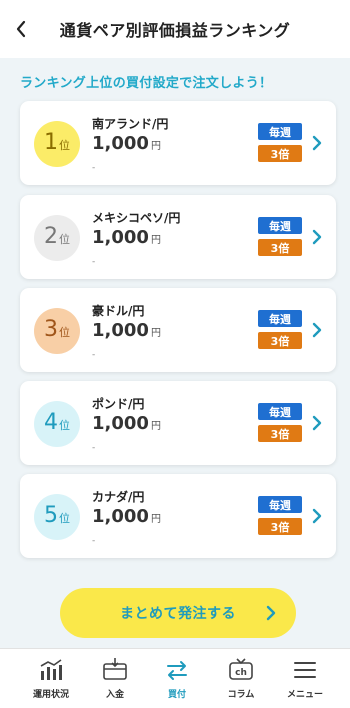 This screenshot has height=708, width=350. What do you see at coordinates (136, 218) in the screenshot?
I see `currency-pair: メキシコペソ/円` at bounding box center [136, 218].